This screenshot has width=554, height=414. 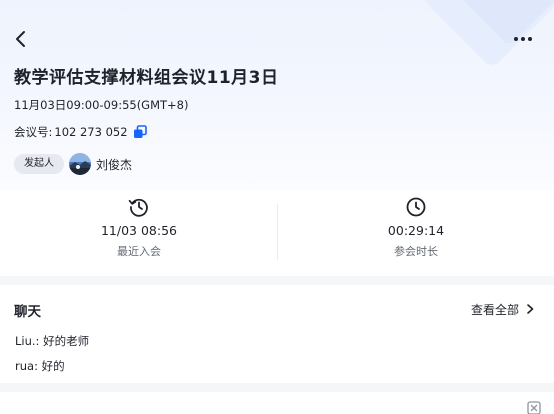 I want to click on view-all-button: 查看全部, so click(x=503, y=309).